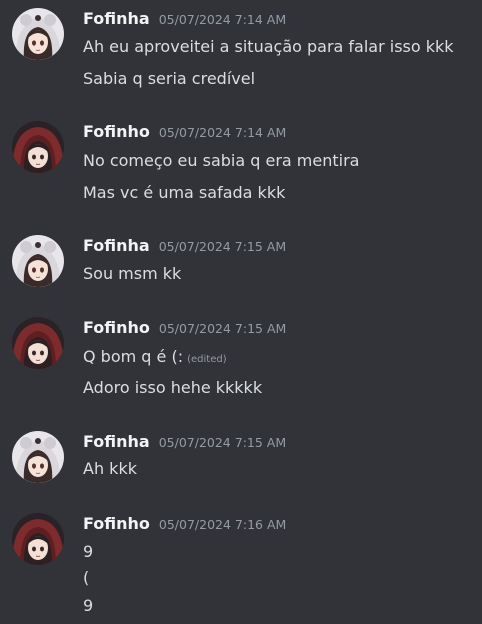 This screenshot has width=482, height=624. Describe the element at coordinates (222, 525) in the screenshot. I see `timestamp: 05/07/2024 7:16 AM` at that location.